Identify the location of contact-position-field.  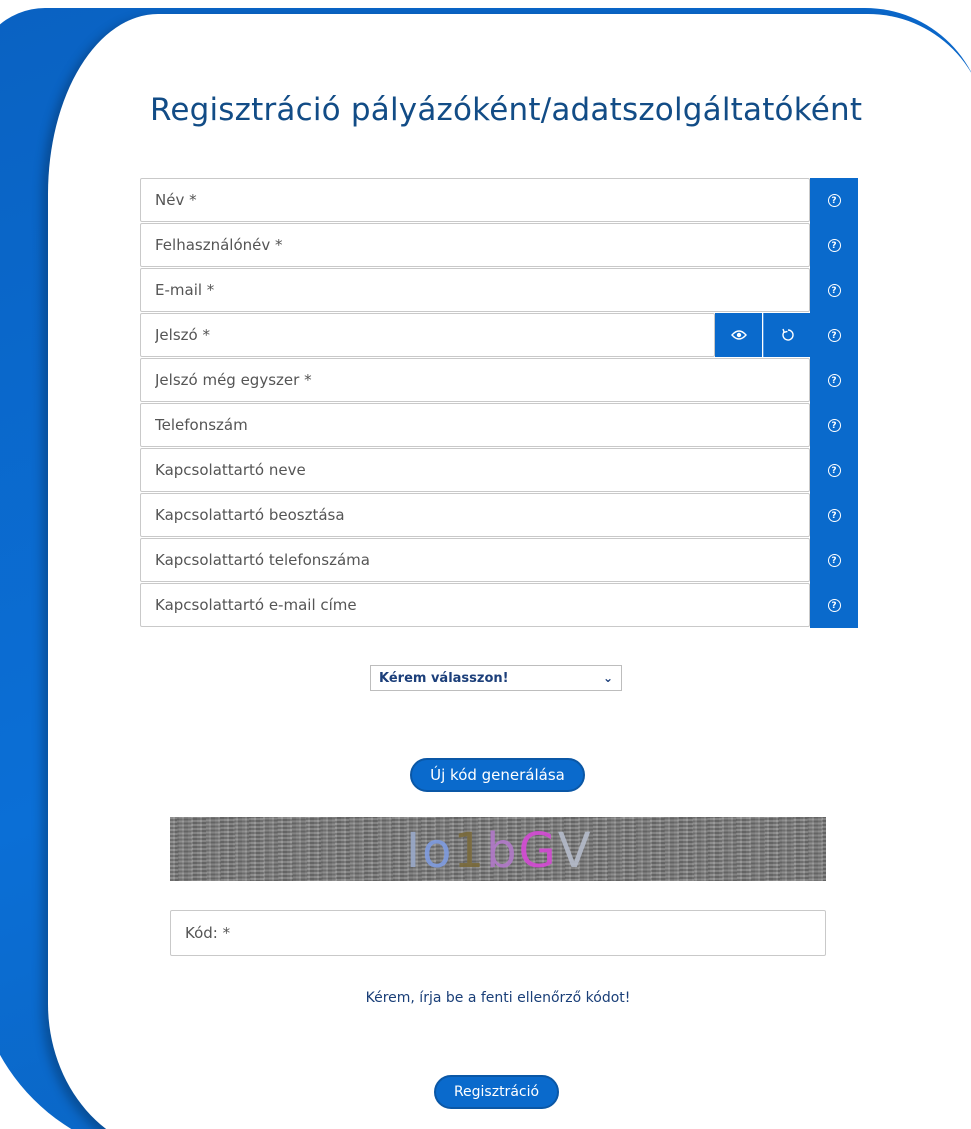
(475, 515).